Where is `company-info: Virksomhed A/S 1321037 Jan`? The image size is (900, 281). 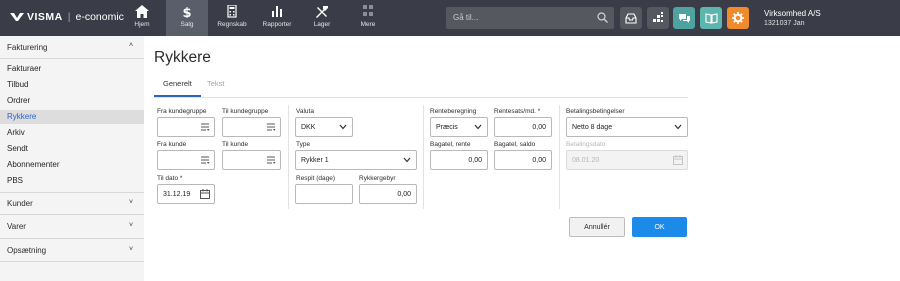
company-info: Virksomhed A/S 1321037 Jan is located at coordinates (792, 19).